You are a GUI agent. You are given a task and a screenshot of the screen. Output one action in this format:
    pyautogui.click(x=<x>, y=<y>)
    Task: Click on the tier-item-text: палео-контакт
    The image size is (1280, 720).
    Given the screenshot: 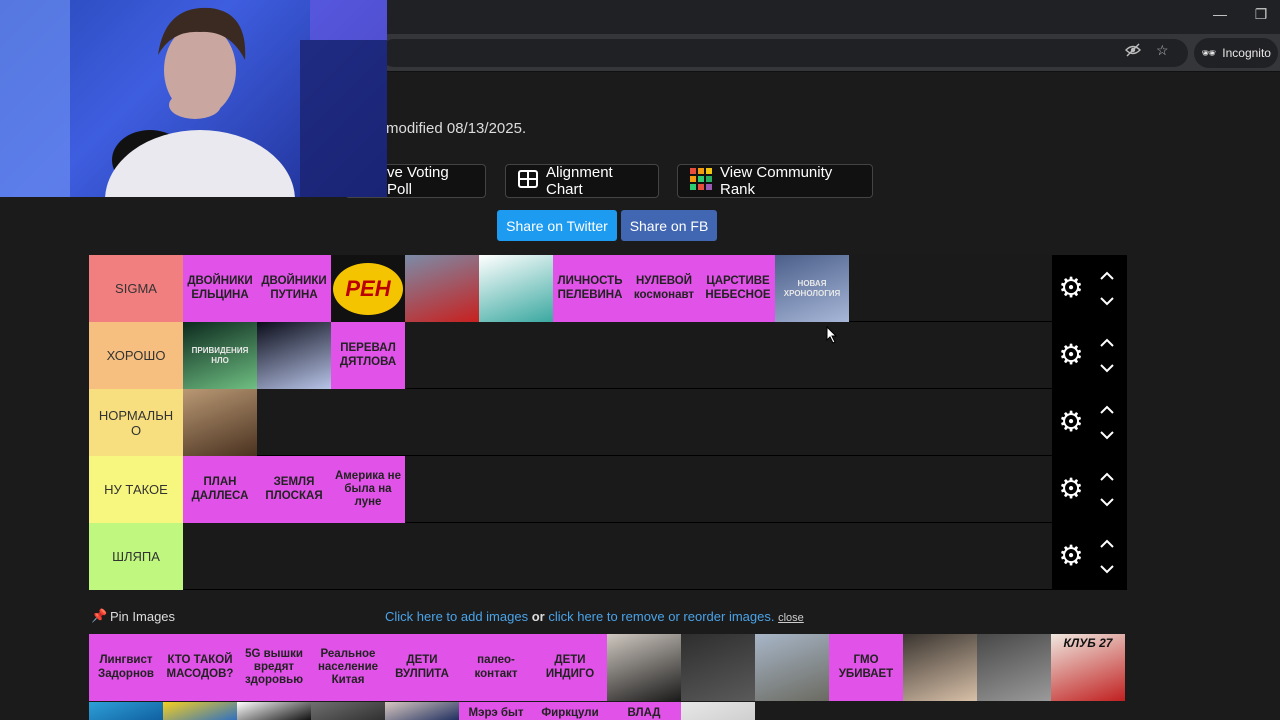 What is the action you would take?
    pyautogui.click(x=496, y=667)
    